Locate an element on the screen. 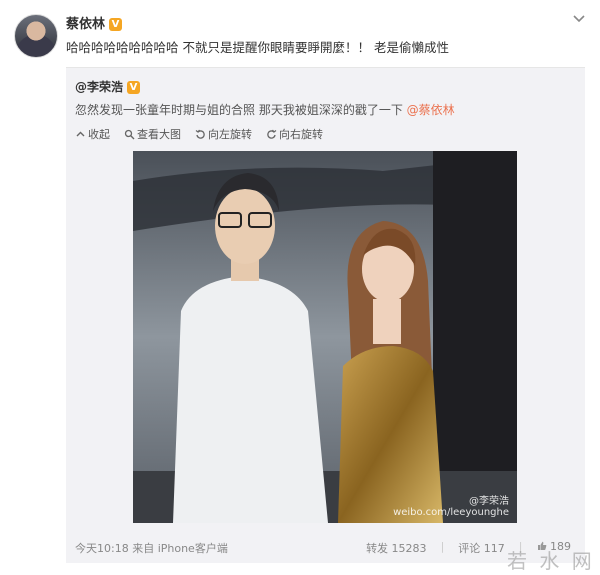 This screenshot has width=600, height=575. watermark-handle: @李荣浩 is located at coordinates (489, 501).